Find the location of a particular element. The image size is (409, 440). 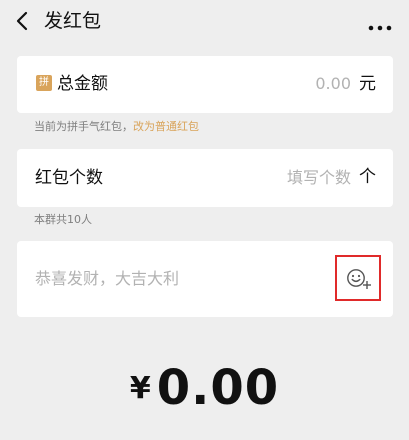

amount-unit: 元 is located at coordinates (367, 84).